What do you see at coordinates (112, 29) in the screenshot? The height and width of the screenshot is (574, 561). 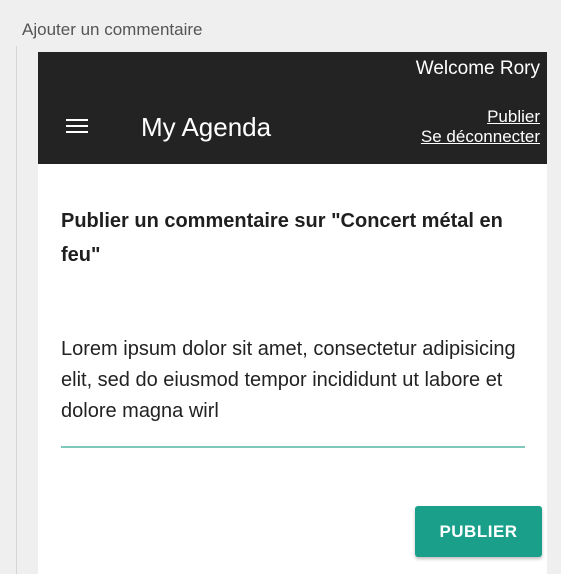 I see `frame-title: Ajouter un commentaire` at bounding box center [112, 29].